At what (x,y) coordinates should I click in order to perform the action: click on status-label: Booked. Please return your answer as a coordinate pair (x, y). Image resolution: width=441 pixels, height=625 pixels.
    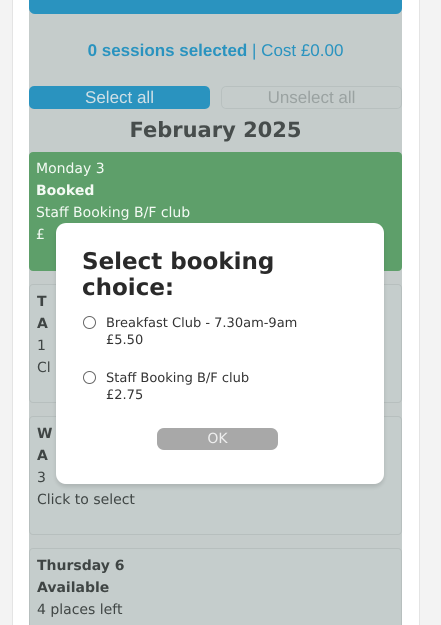
    Looking at the image, I should click on (65, 191).